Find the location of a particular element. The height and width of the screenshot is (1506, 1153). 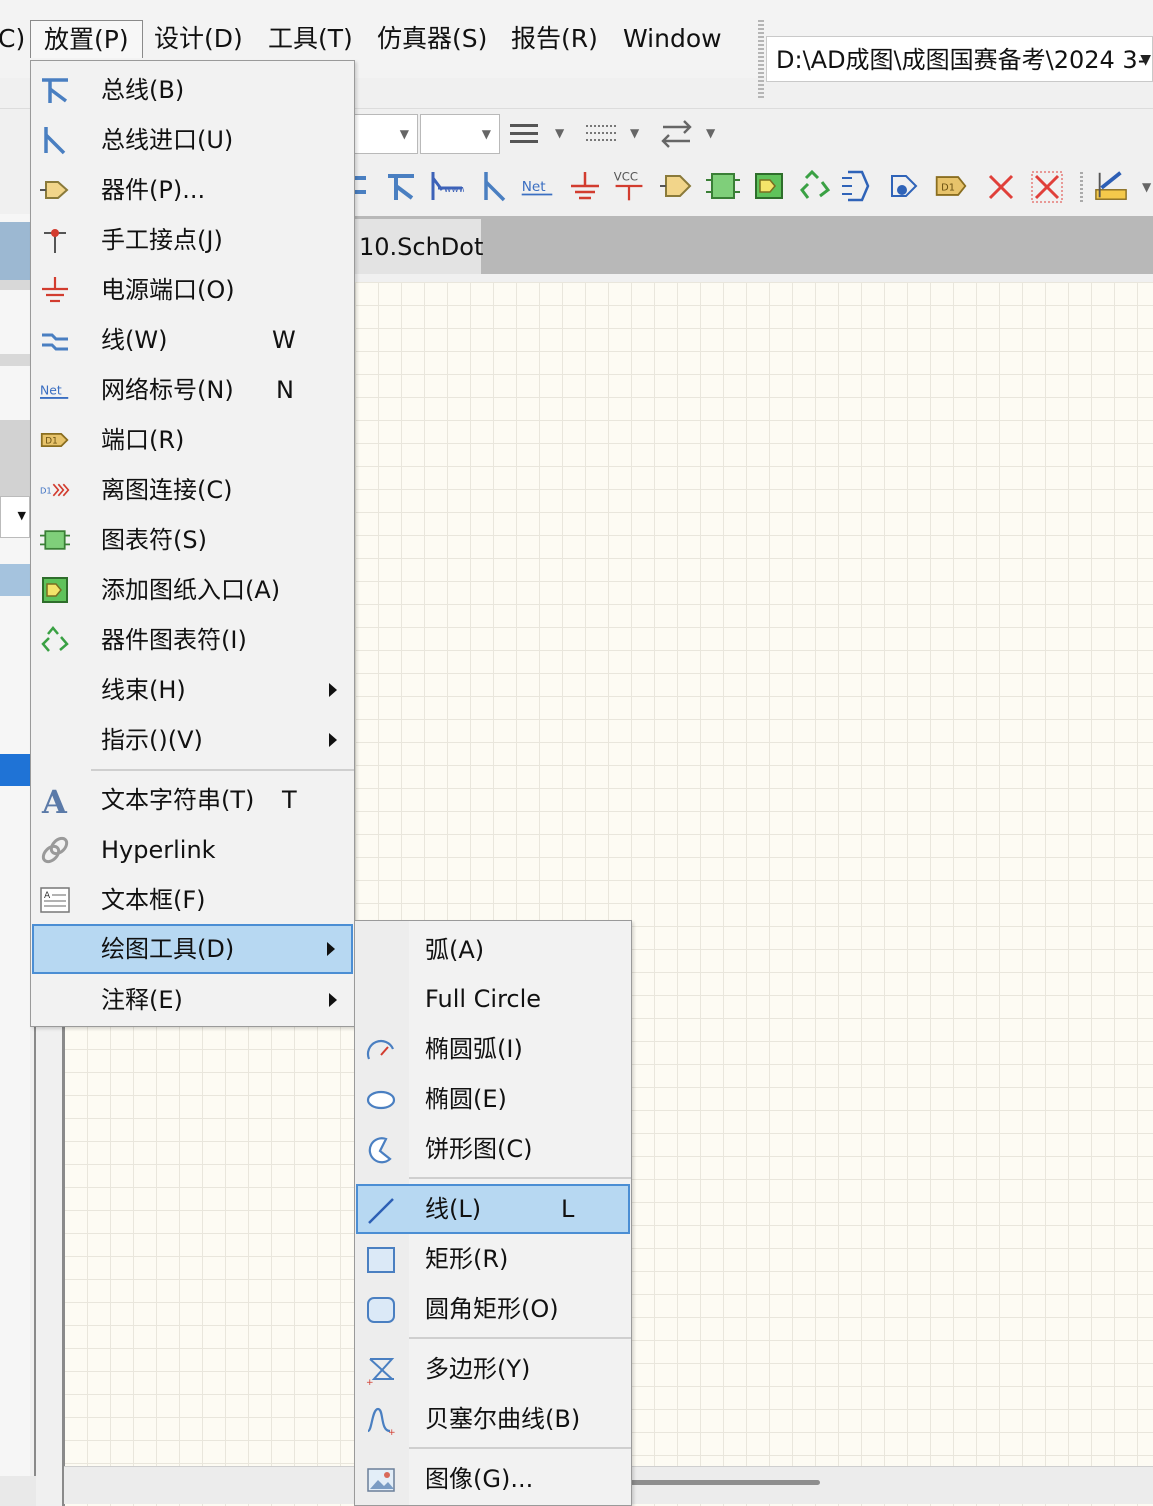

text-string-icon: A is located at coordinates (54, 800).